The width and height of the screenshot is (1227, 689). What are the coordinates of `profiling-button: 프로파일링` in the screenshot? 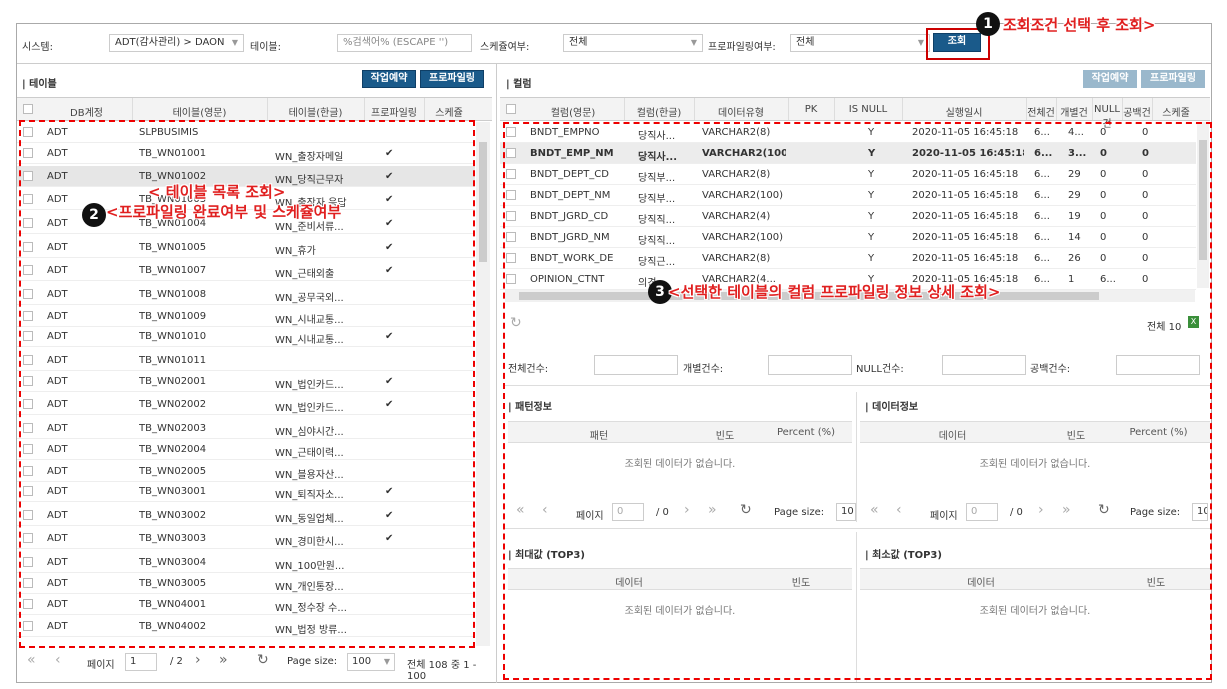 It's located at (452, 79).